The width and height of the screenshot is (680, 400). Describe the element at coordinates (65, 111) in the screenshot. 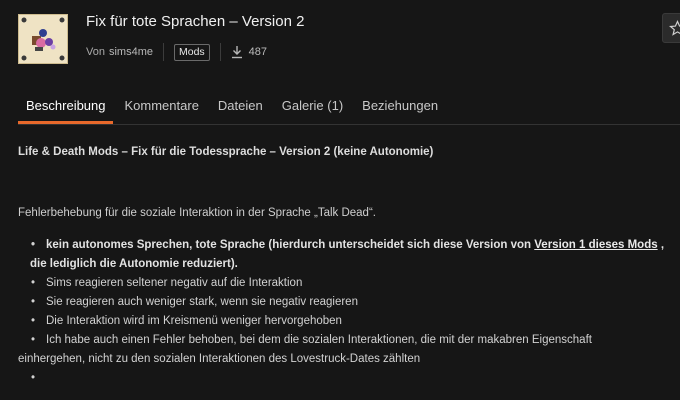

I see `tab-description: Beschreibung` at that location.